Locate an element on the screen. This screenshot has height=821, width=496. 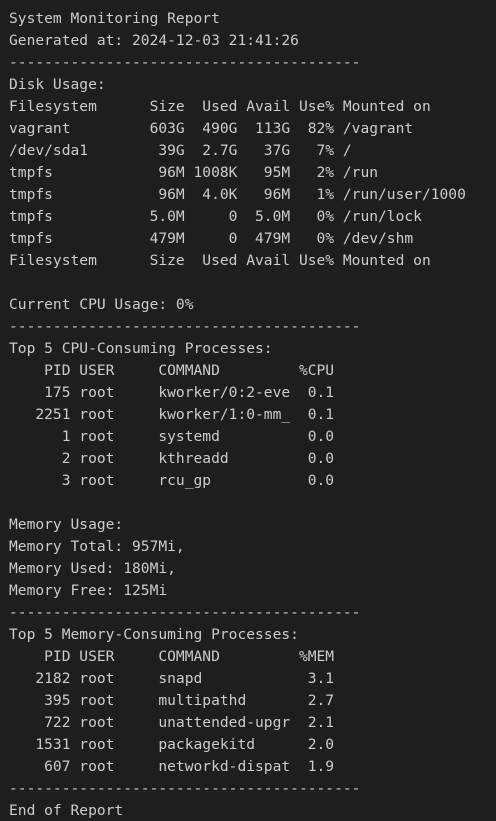
process-row: 1 root systemd 0.0 is located at coordinates (172, 436).